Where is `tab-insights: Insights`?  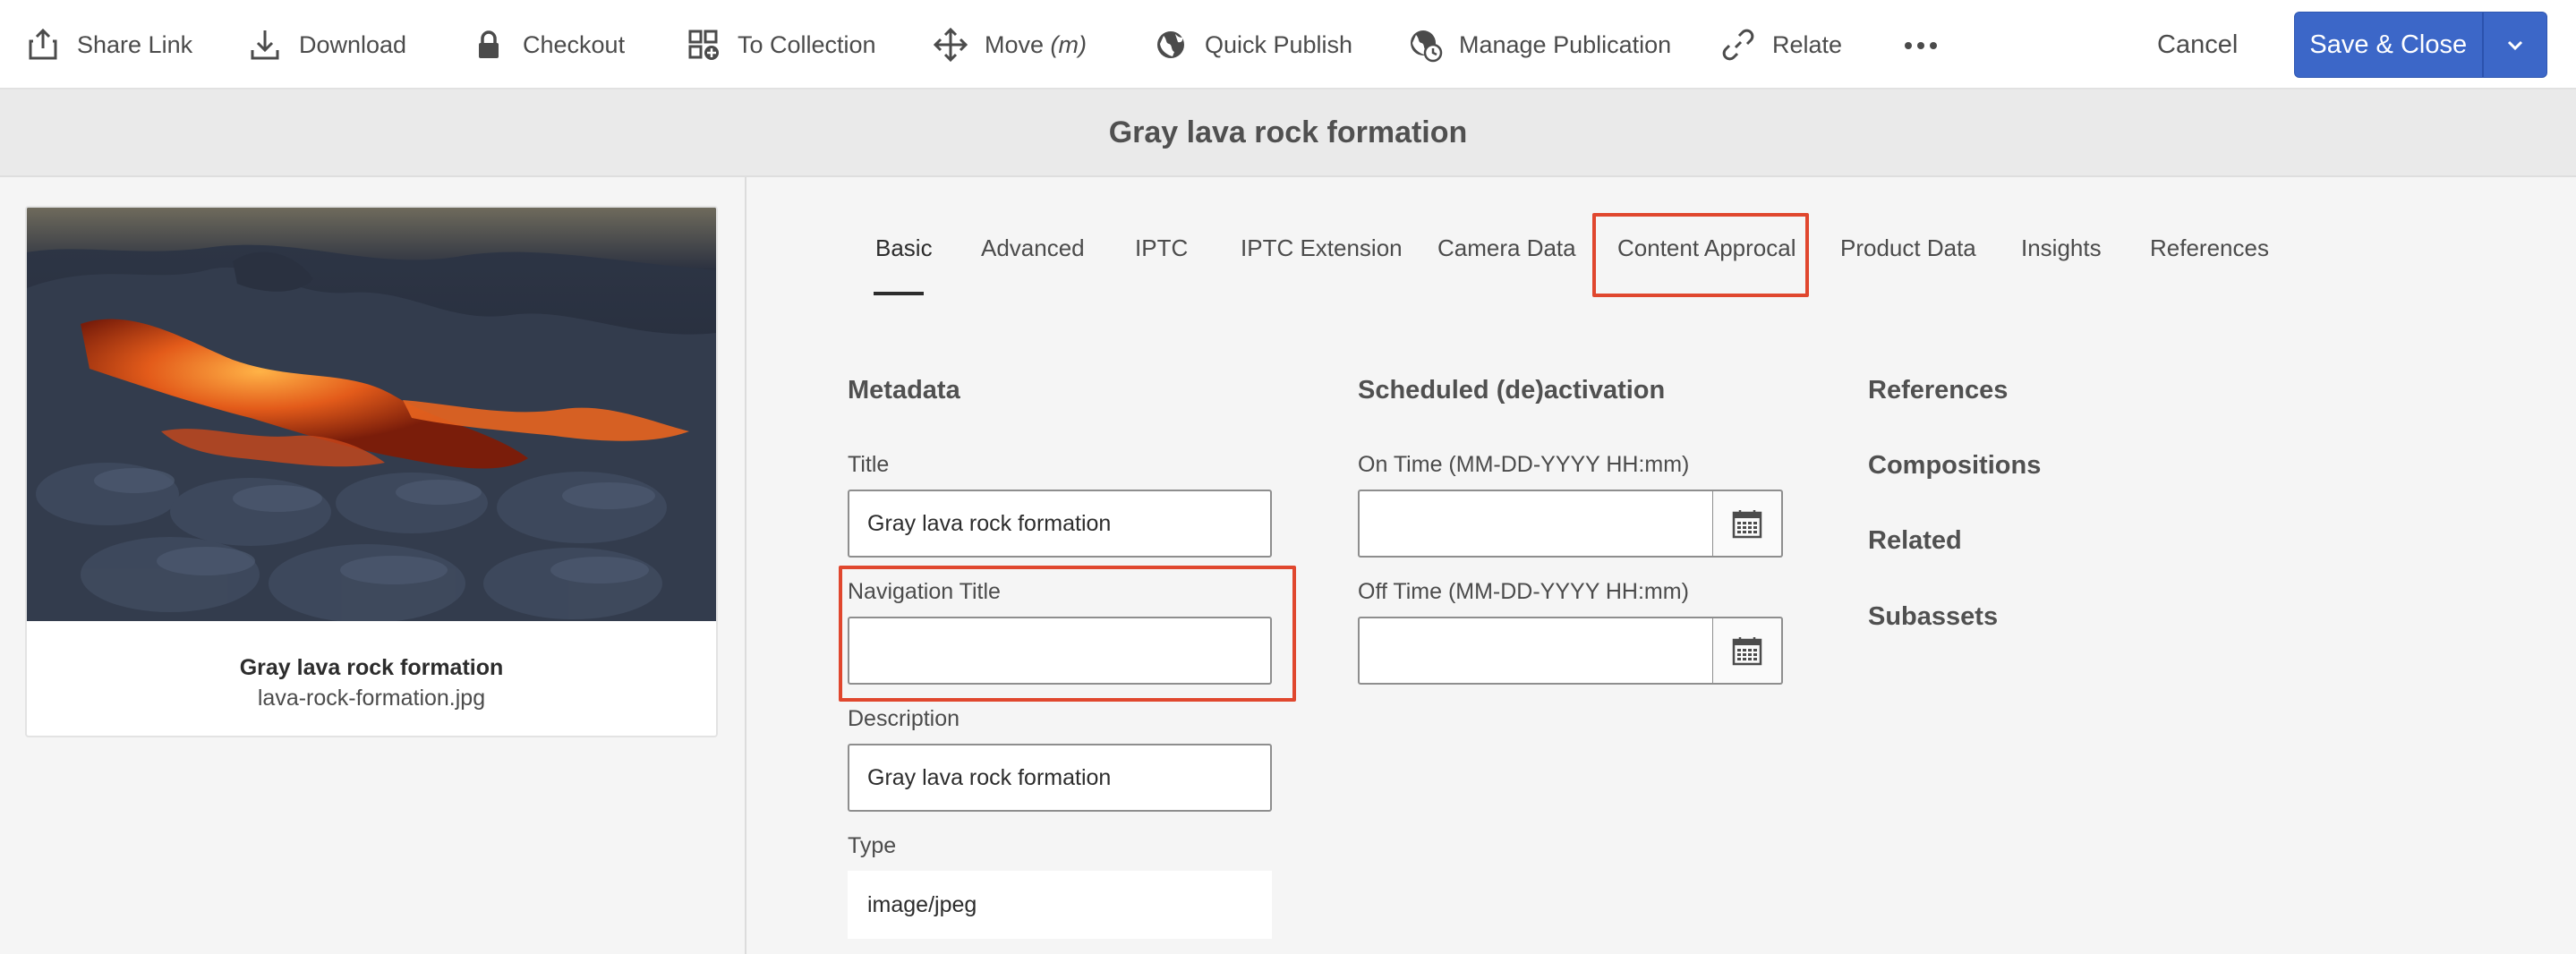 tab-insights: Insights is located at coordinates (2061, 248).